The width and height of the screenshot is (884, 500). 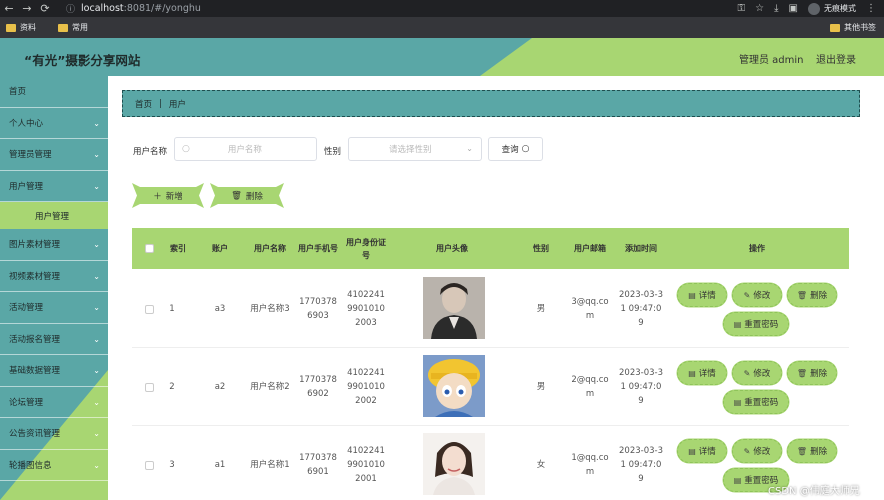 I want to click on header-id-card: 用户身份证号, so click(x=366, y=248).